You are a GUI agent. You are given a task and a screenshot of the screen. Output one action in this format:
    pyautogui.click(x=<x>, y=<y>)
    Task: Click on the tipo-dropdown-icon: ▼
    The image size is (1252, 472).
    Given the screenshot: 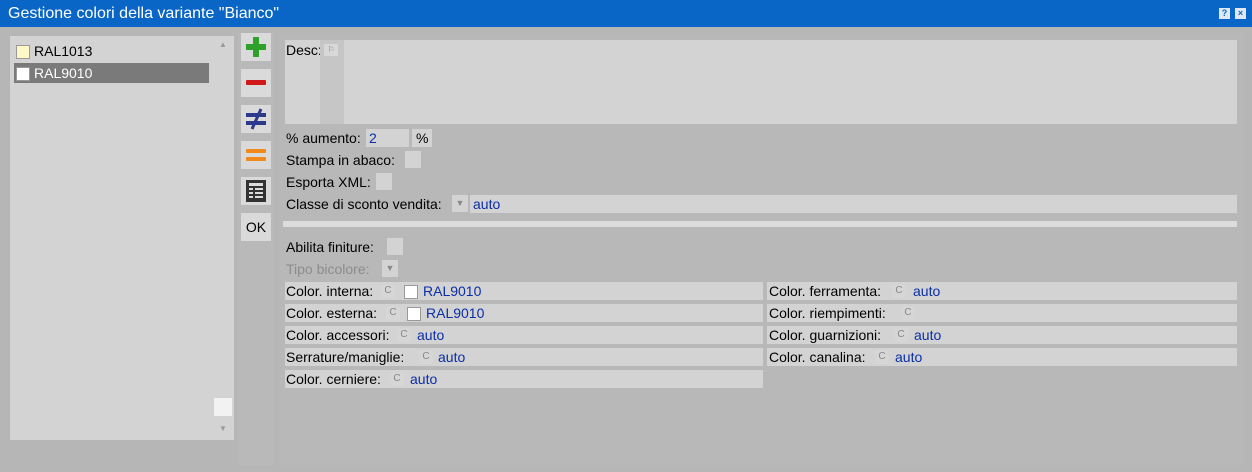 What is the action you would take?
    pyautogui.click(x=390, y=268)
    